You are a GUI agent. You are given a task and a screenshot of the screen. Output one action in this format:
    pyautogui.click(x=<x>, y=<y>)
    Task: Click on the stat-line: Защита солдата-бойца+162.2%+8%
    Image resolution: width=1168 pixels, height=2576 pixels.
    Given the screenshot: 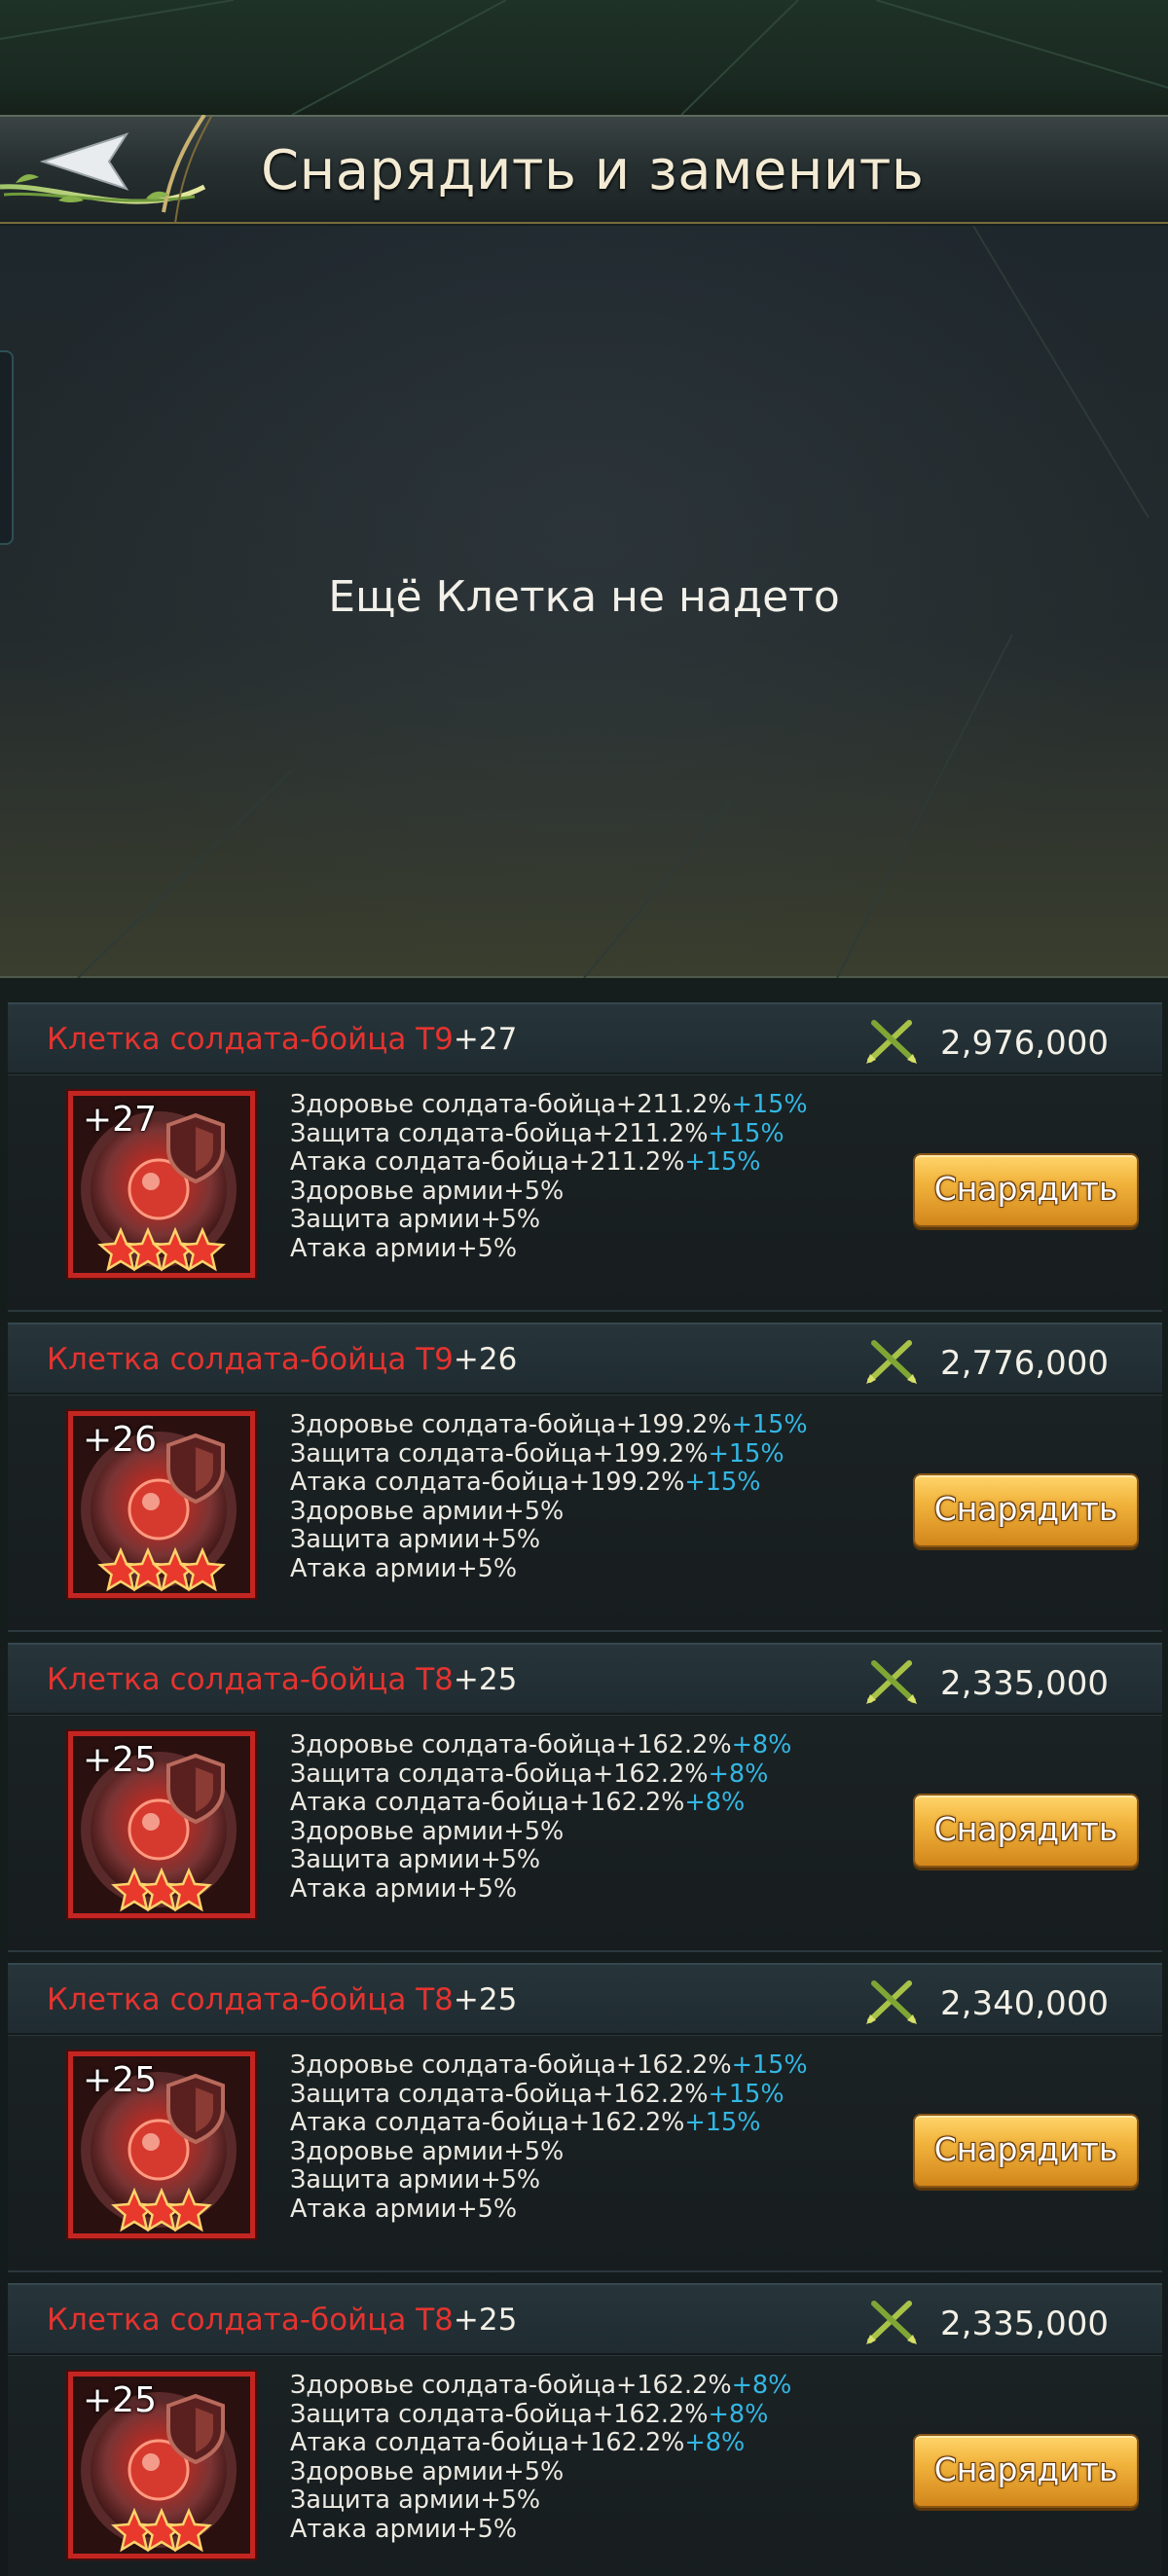 What is the action you would take?
    pyautogui.click(x=592, y=1775)
    